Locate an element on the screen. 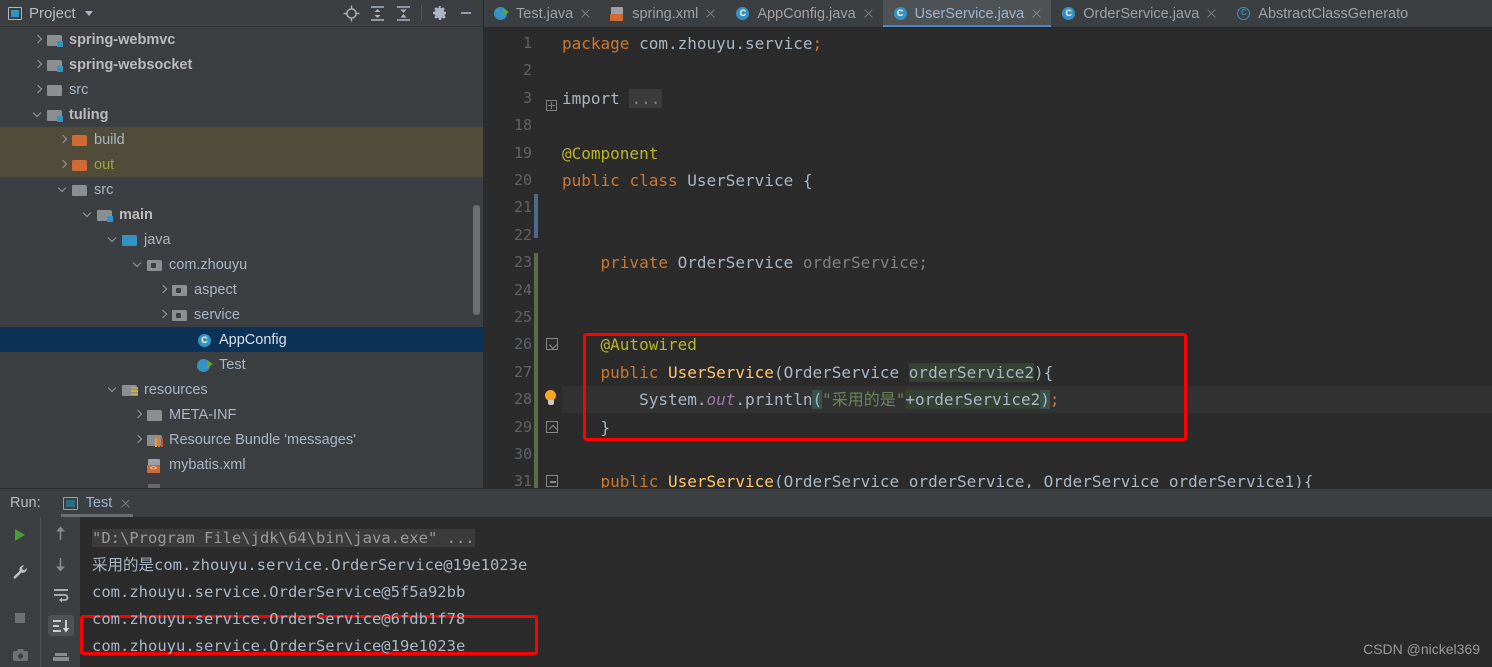  code-line: 26 @Autowired is located at coordinates (988, 344).